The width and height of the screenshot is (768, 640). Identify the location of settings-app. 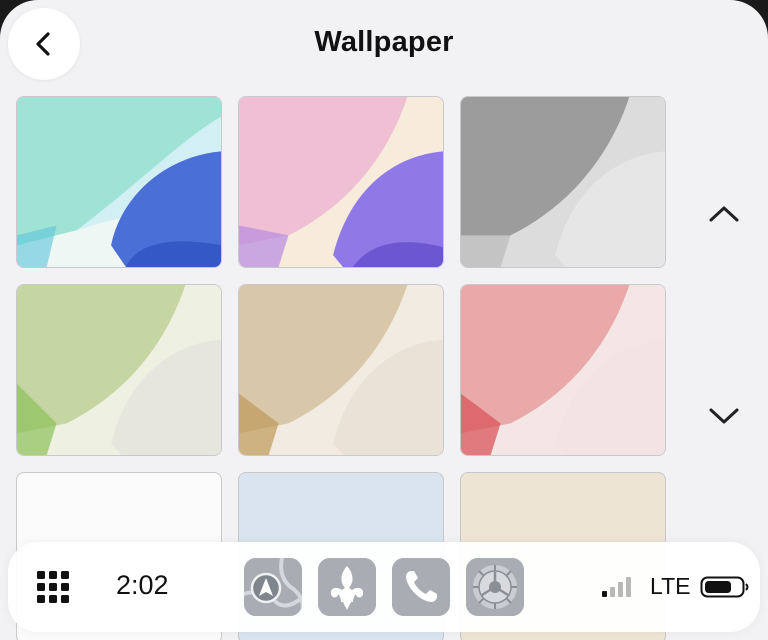
(495, 587).